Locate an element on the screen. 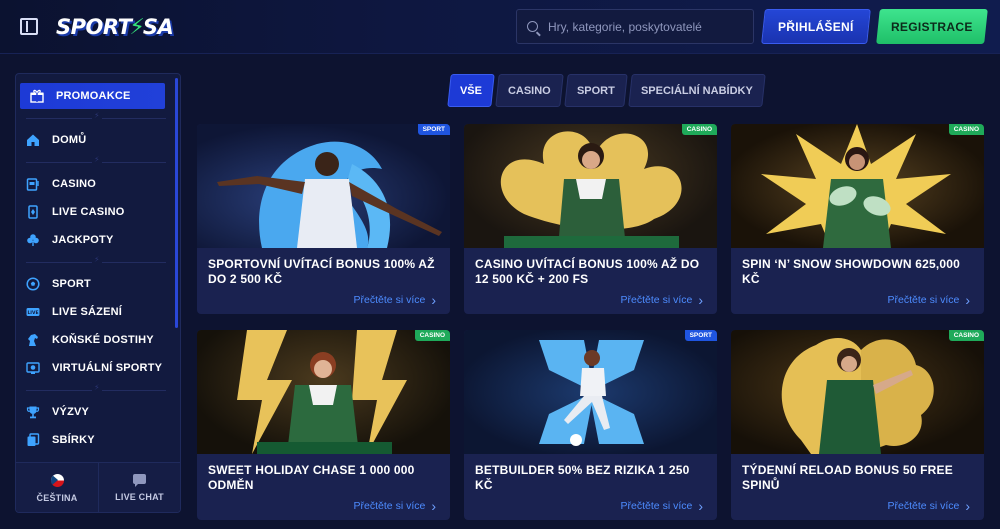 Image resolution: width=1000 pixels, height=529 pixels. promo-filter-tabs: VŠE CASINO SPORT SPECIÁLNÍ NABÍDKY is located at coordinates (606, 90).